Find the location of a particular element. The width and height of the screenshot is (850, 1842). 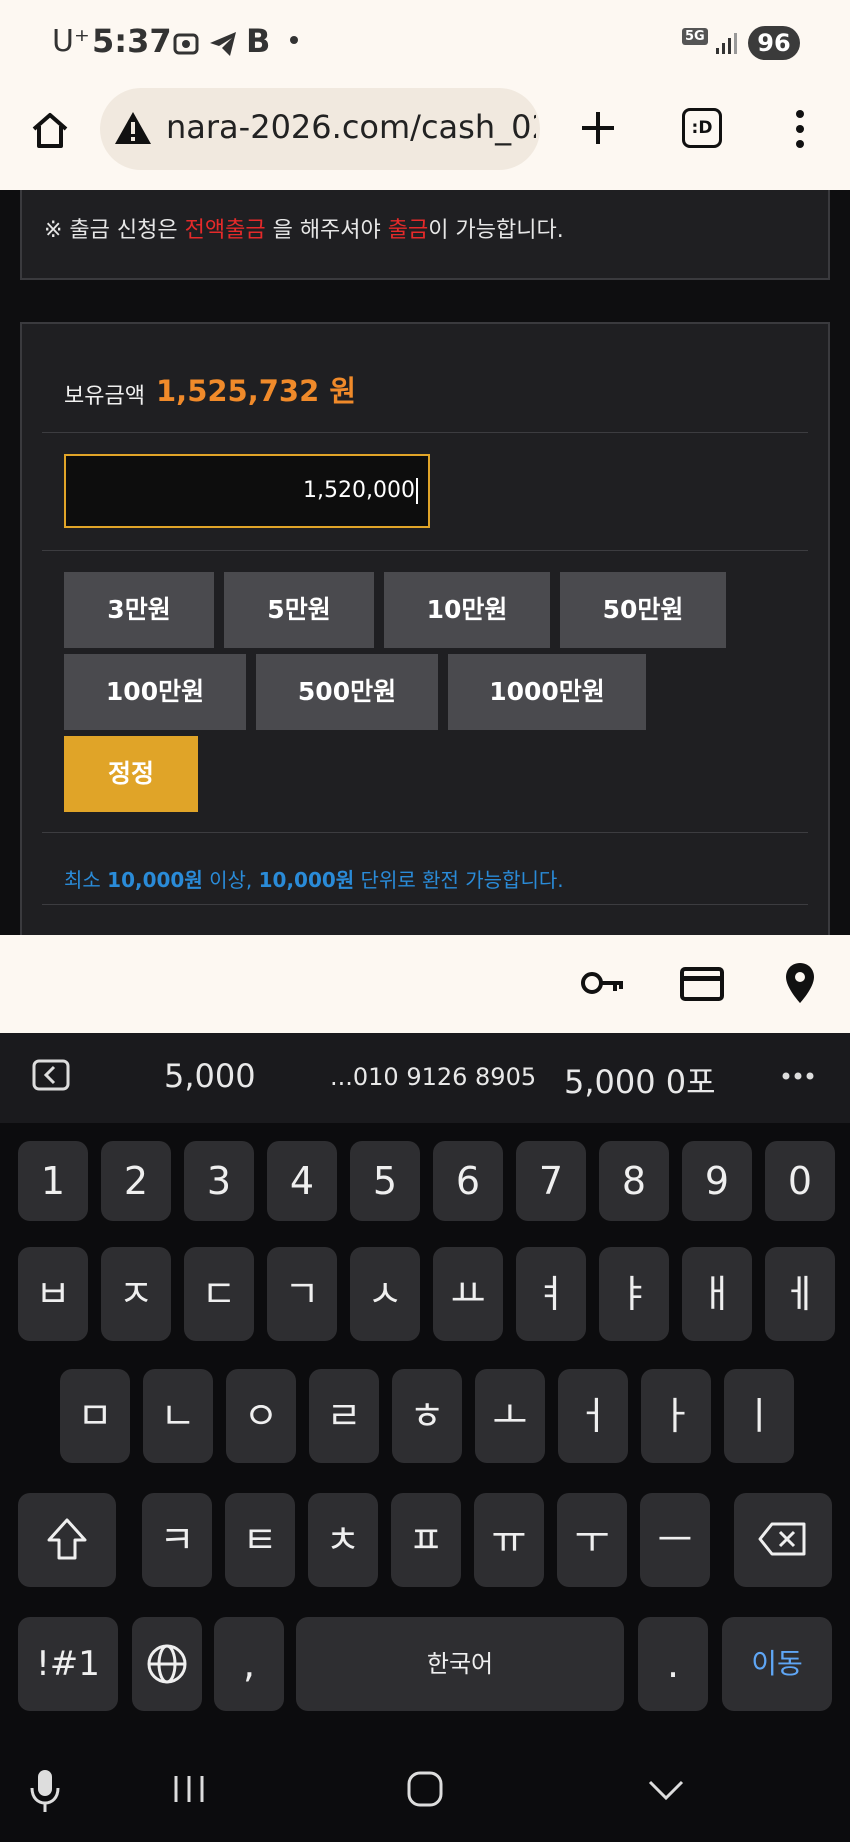

balance-value: 1,525,732 원 is located at coordinates (256, 391).